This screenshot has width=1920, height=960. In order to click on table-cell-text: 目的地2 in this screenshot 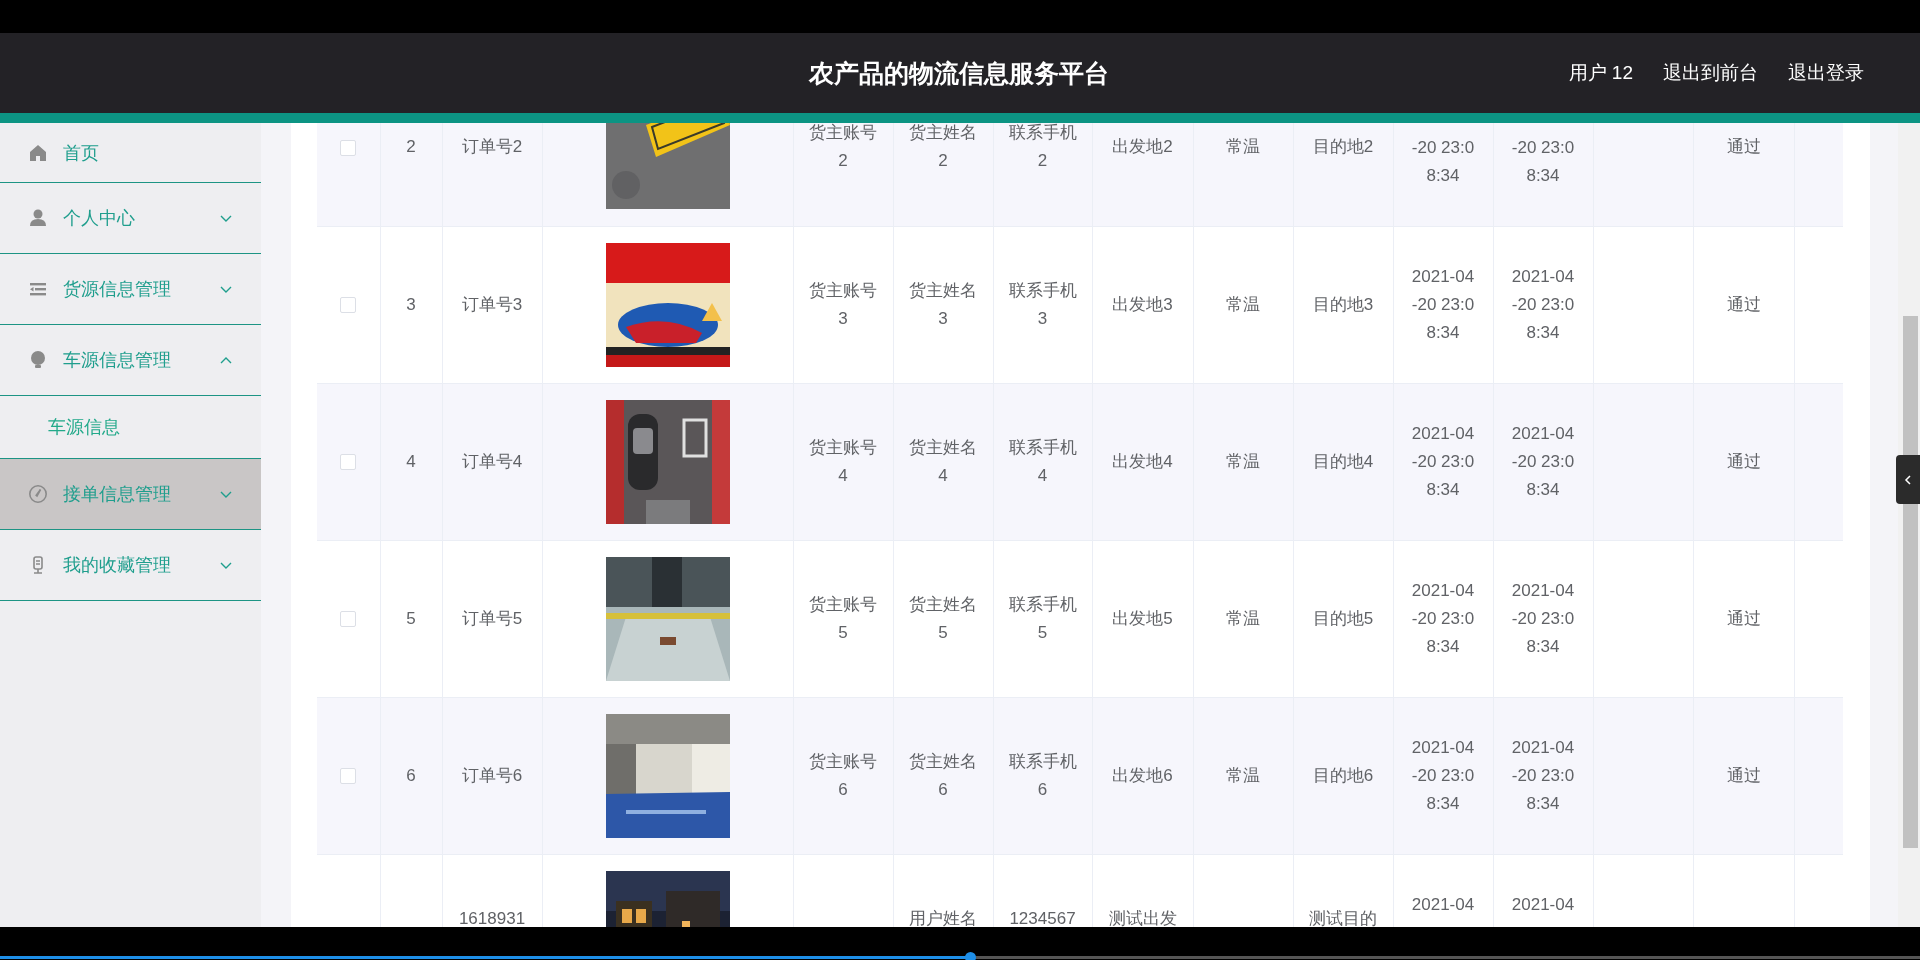, I will do `click(1343, 147)`.